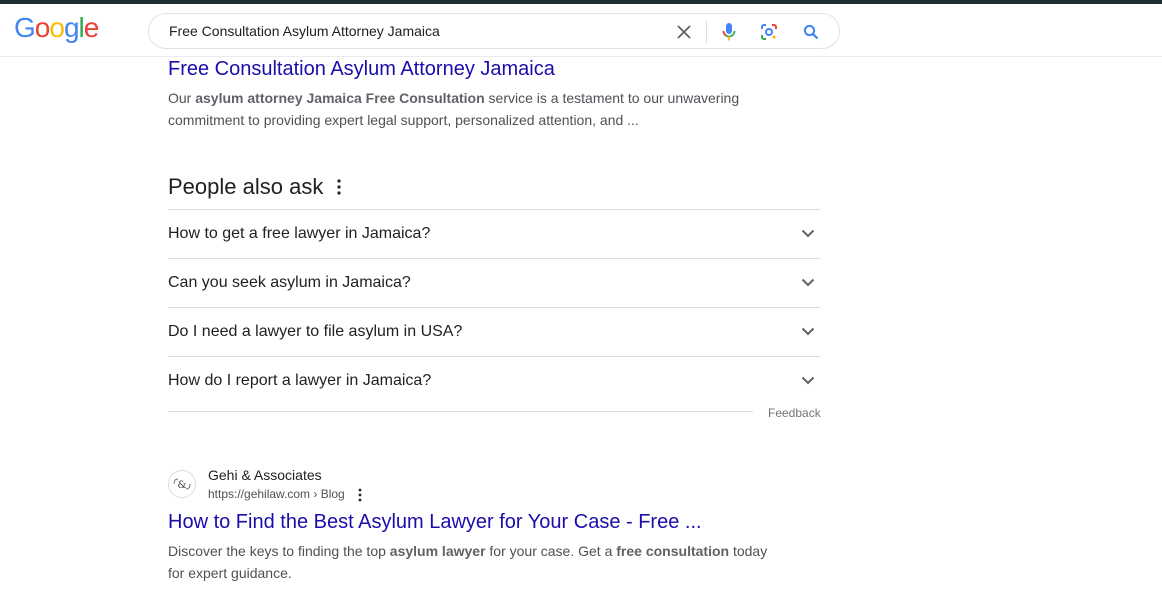  I want to click on snippet-bold: free consultation, so click(673, 551).